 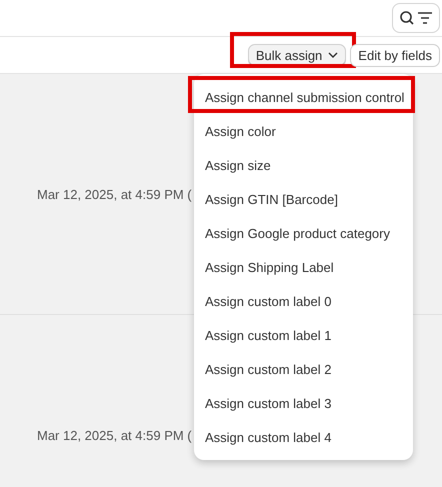 I want to click on search-filter-button, so click(x=416, y=18).